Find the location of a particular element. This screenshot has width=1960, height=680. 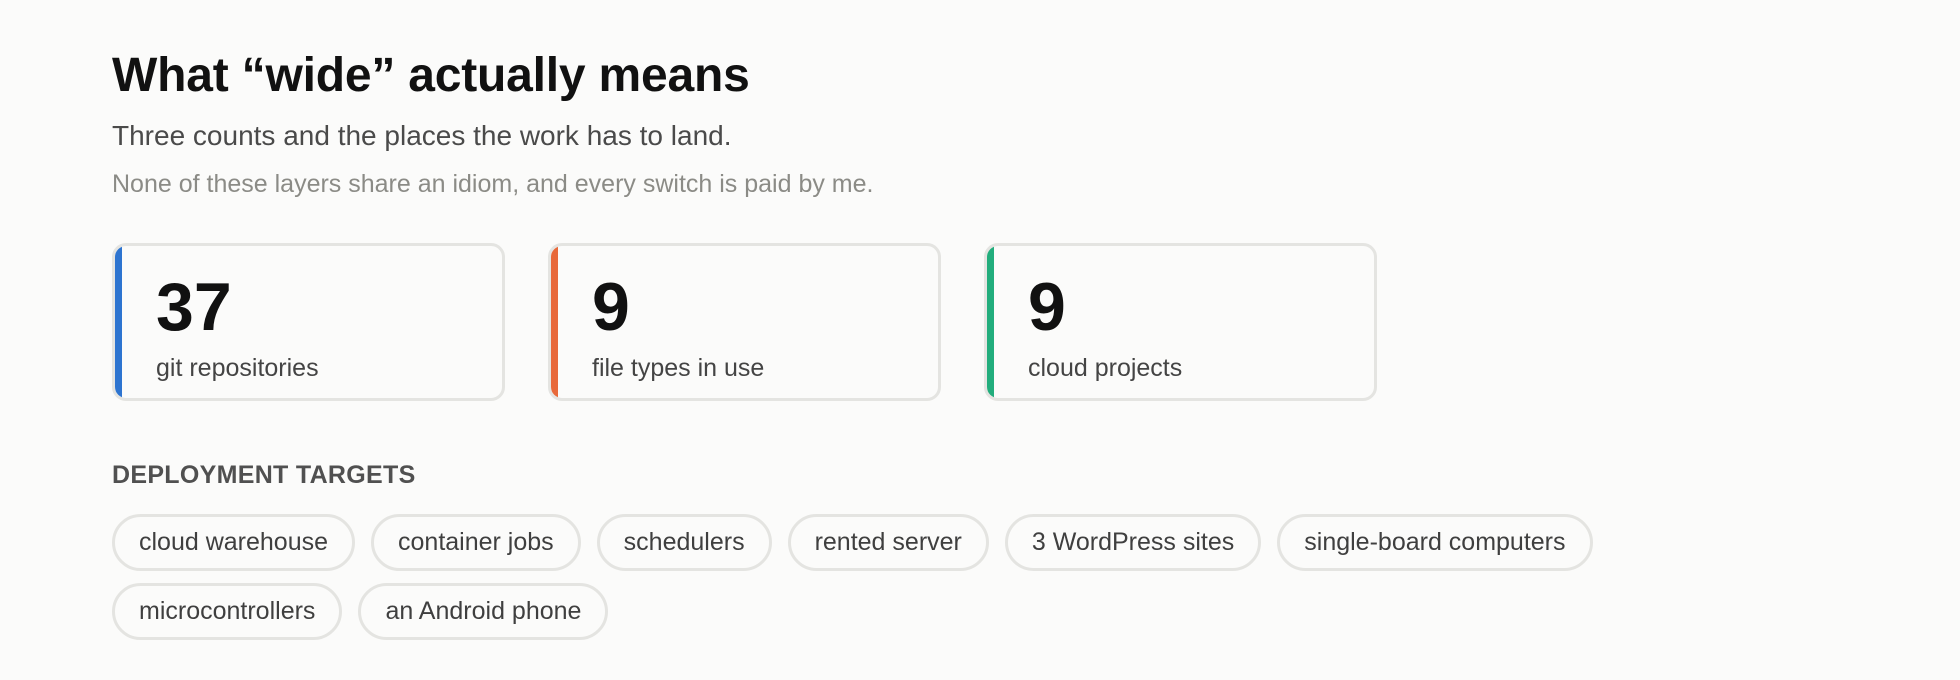

page-title: What “wide” actually means is located at coordinates (431, 75).